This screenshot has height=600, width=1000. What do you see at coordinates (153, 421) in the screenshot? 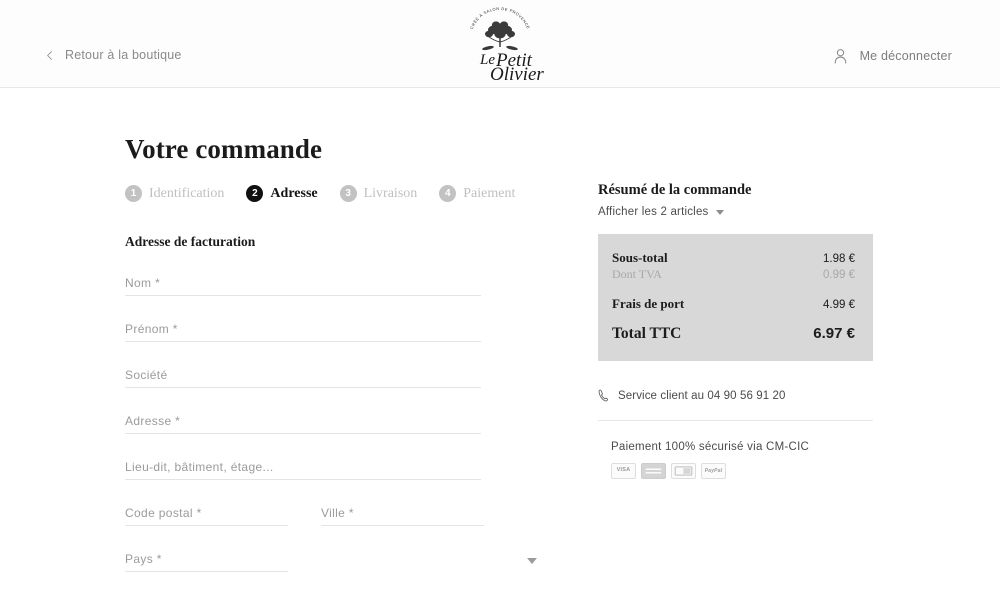
I see `adresse-placeholder: Adresse *` at bounding box center [153, 421].